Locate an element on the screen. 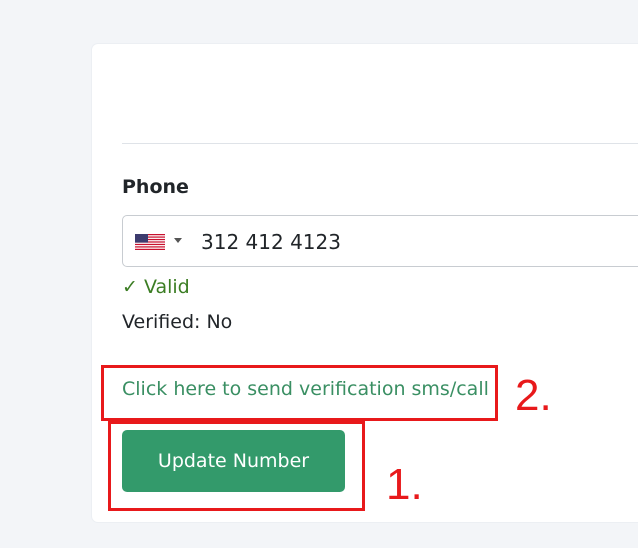 The width and height of the screenshot is (638, 548). divider is located at coordinates (380, 143).